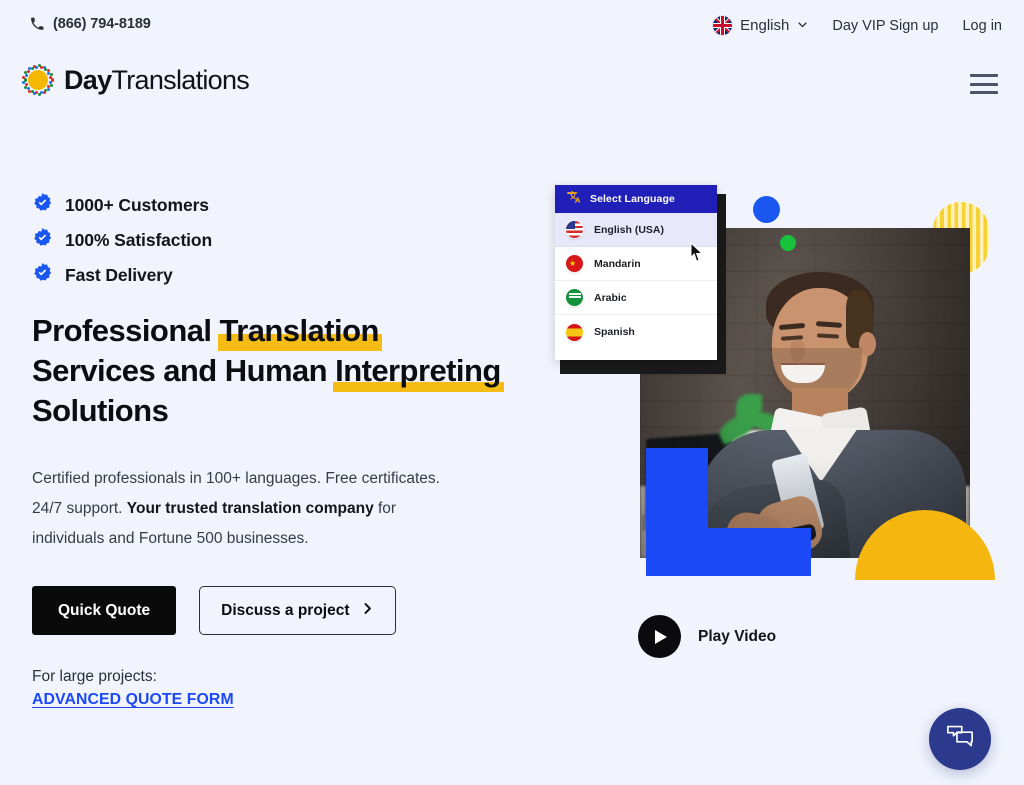 The width and height of the screenshot is (1024, 785). I want to click on brand-logo: DayTranslations, so click(135, 80).